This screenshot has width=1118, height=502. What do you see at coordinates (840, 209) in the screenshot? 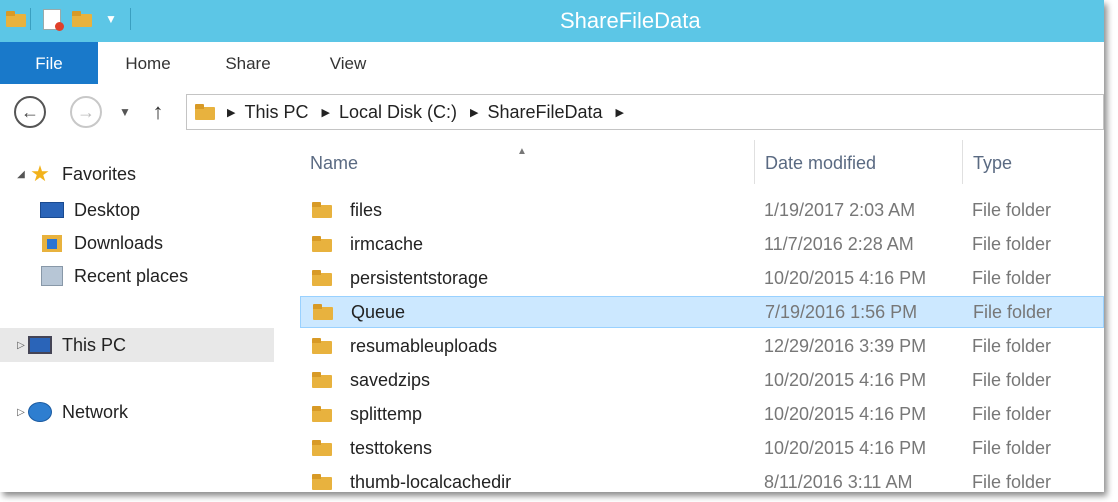
I see `file-date: 1/19/2017 2:03 AM` at bounding box center [840, 209].